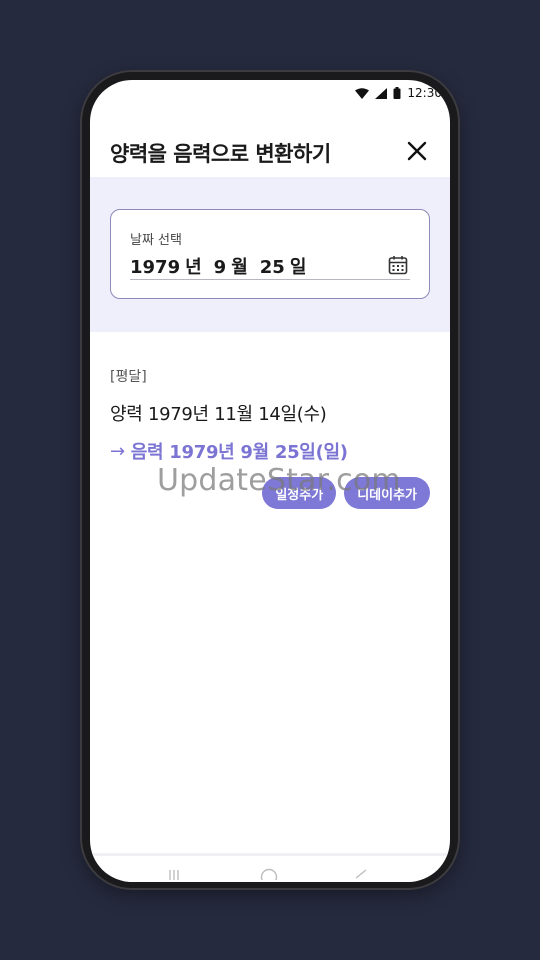  I want to click on calendar-icon, so click(398, 265).